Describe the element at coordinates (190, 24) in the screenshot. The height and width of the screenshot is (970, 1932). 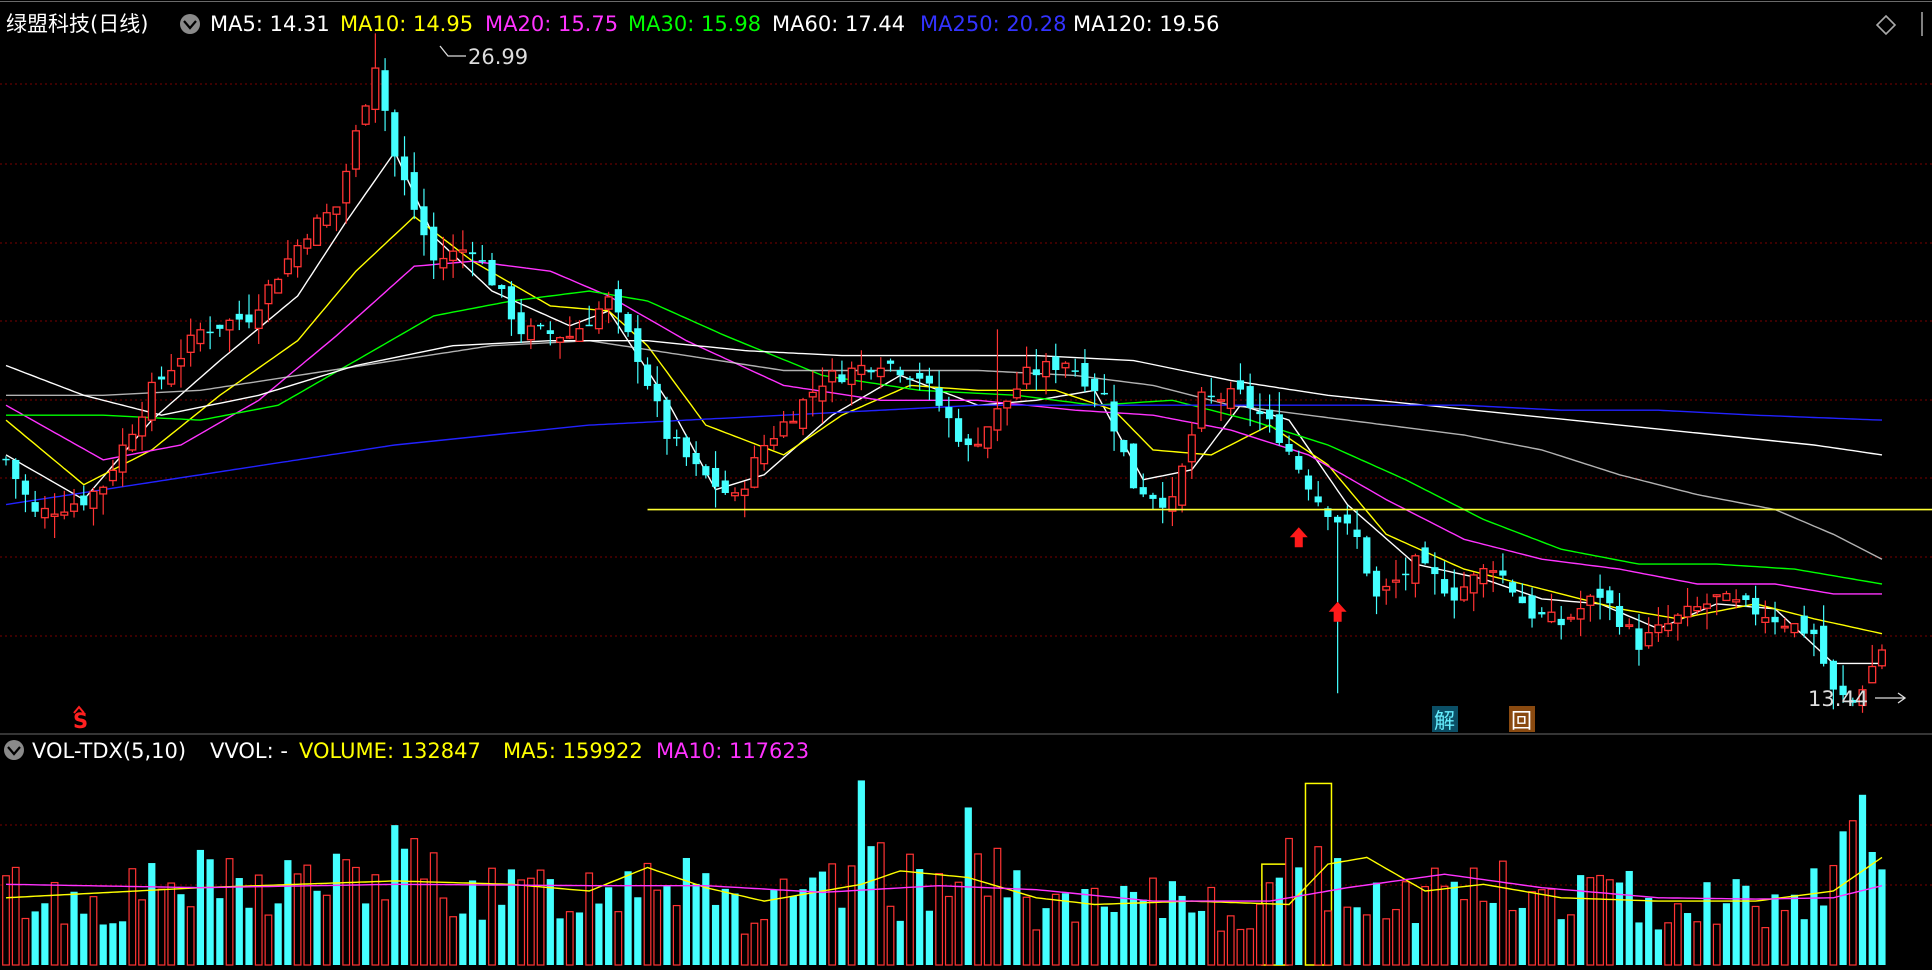
I see `chevron-down-icon` at that location.